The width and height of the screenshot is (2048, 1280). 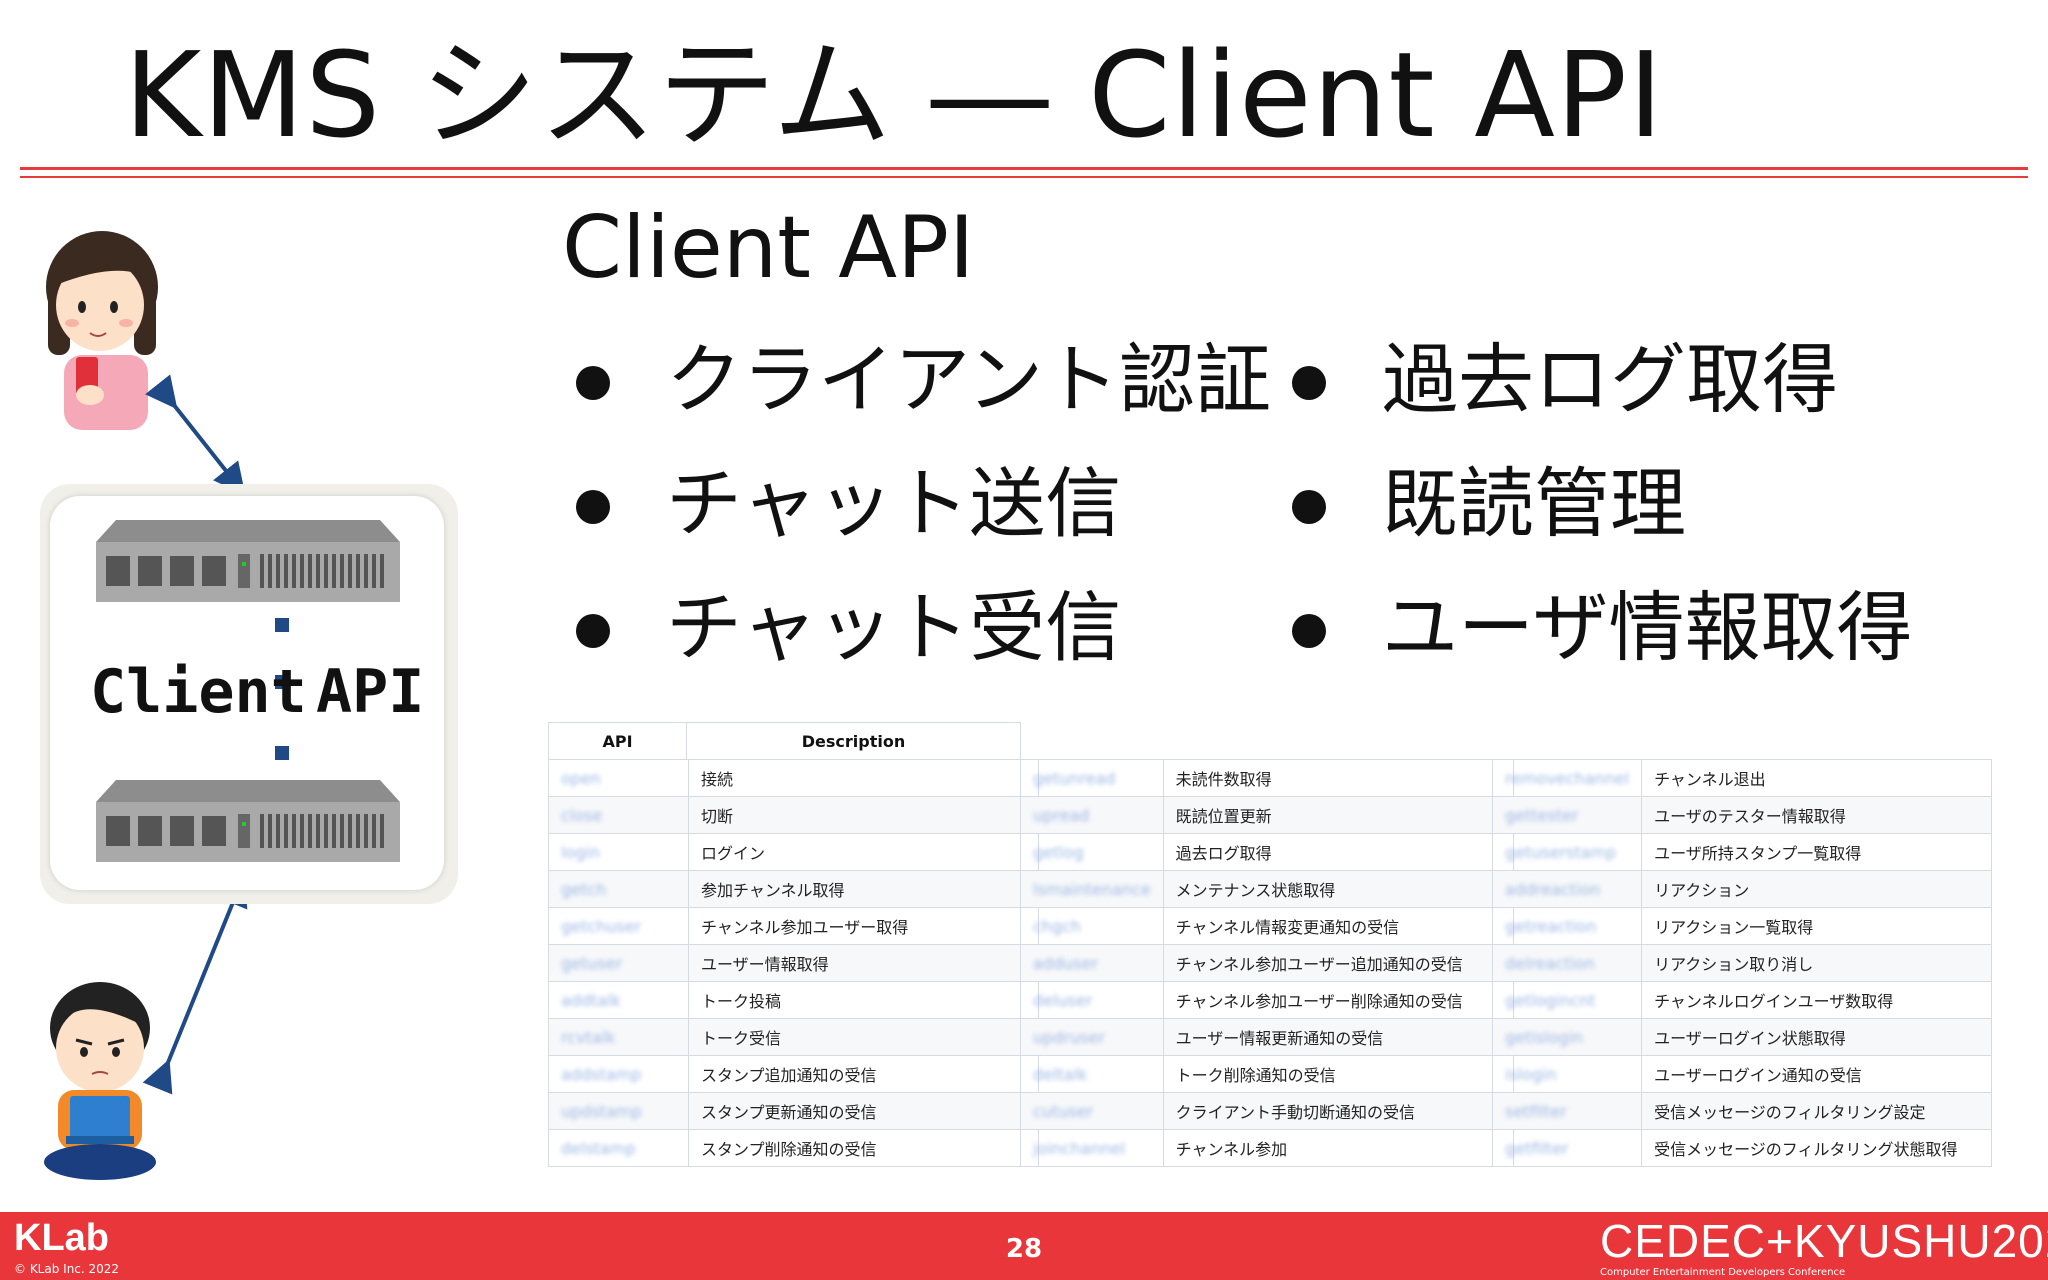 I want to click on api-name-cell: delreaction, so click(x=1567, y=963).